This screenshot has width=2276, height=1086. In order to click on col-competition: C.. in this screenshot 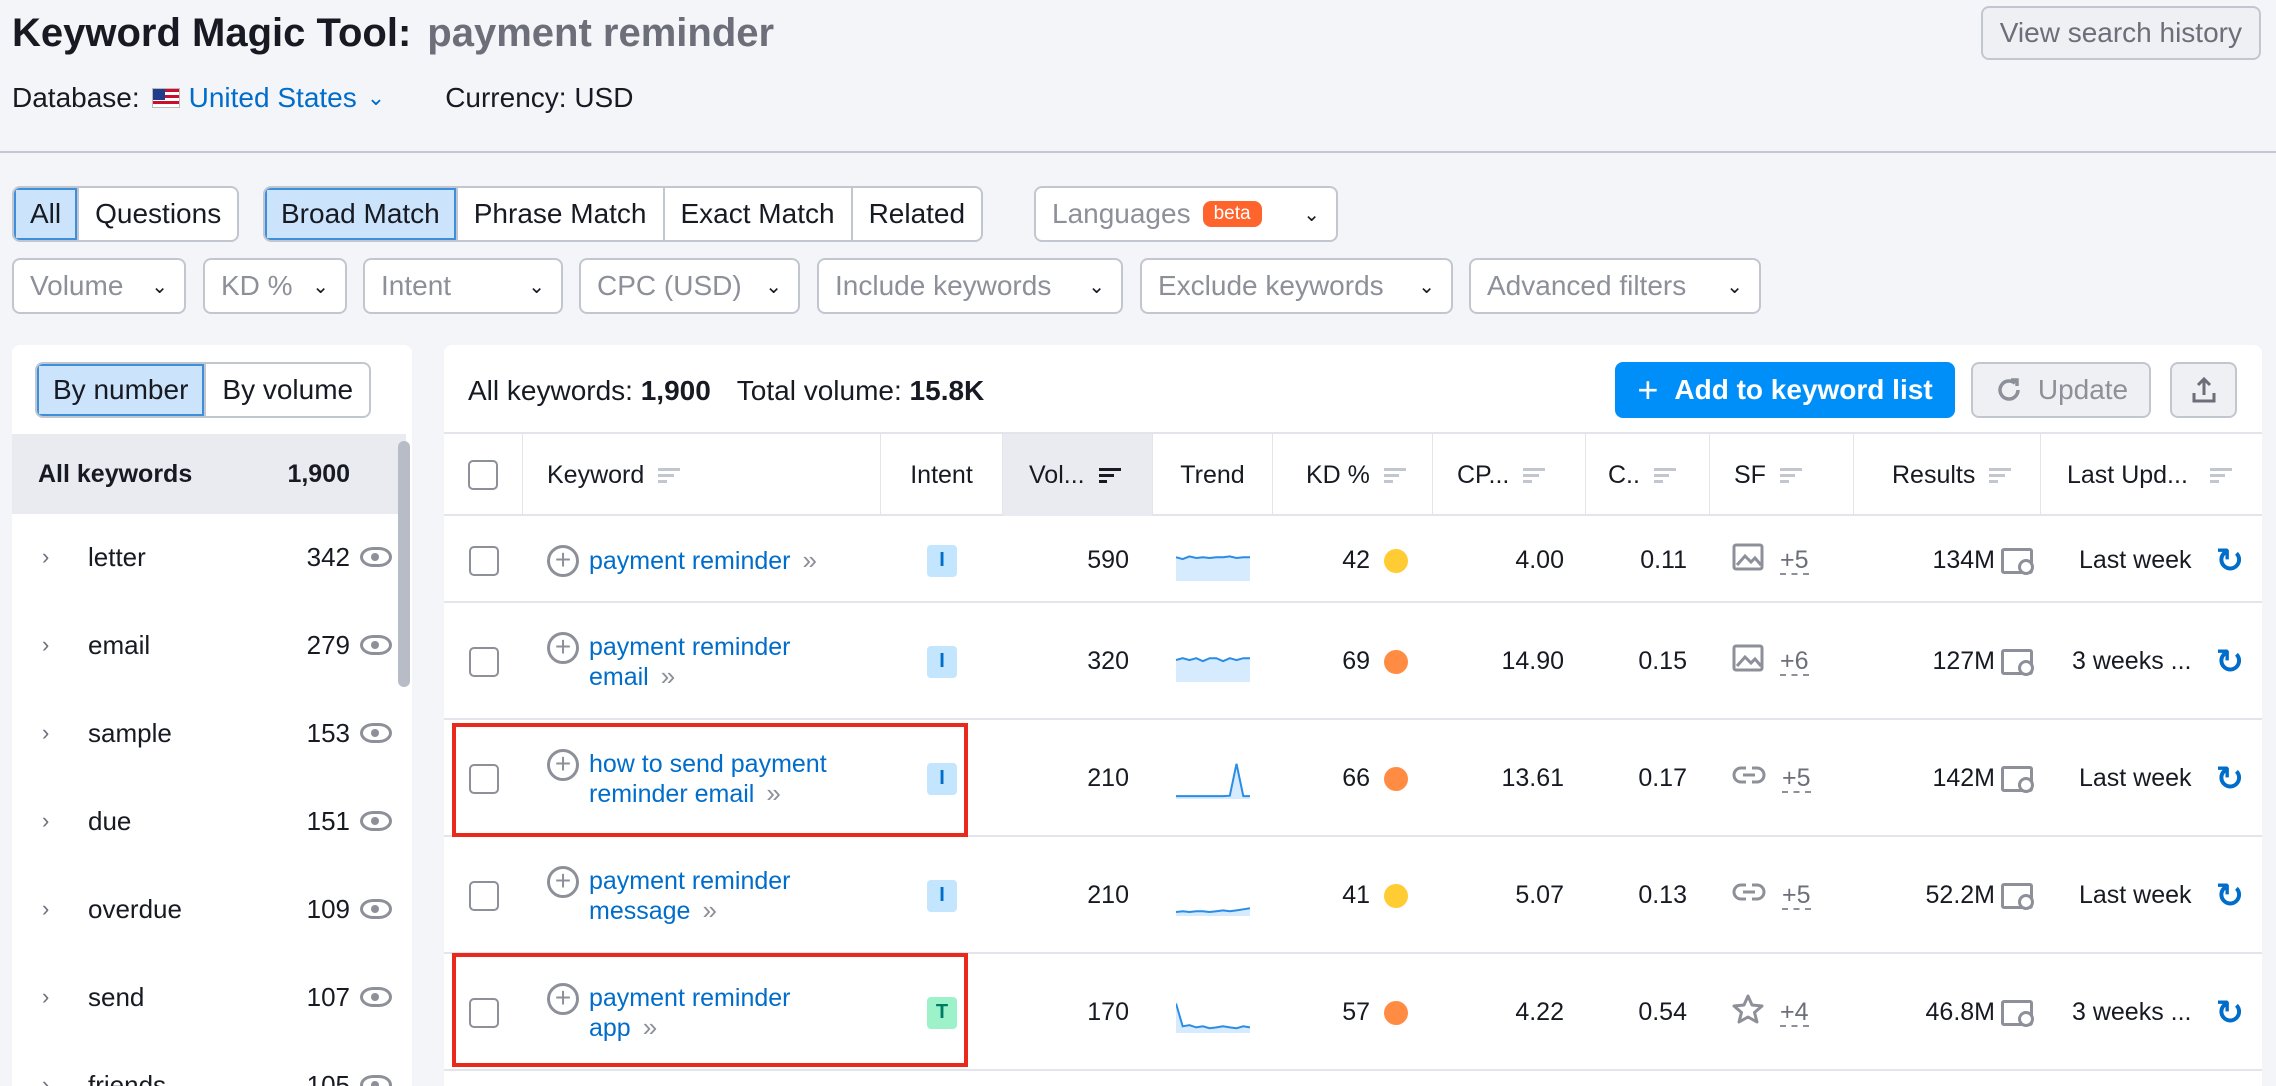, I will do `click(1648, 475)`.